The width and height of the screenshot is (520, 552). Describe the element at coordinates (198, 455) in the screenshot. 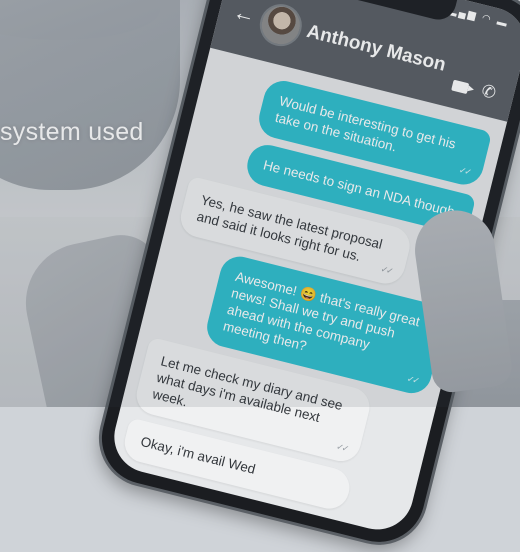

I see `message-text: Okay, i'm avail Wed` at that location.